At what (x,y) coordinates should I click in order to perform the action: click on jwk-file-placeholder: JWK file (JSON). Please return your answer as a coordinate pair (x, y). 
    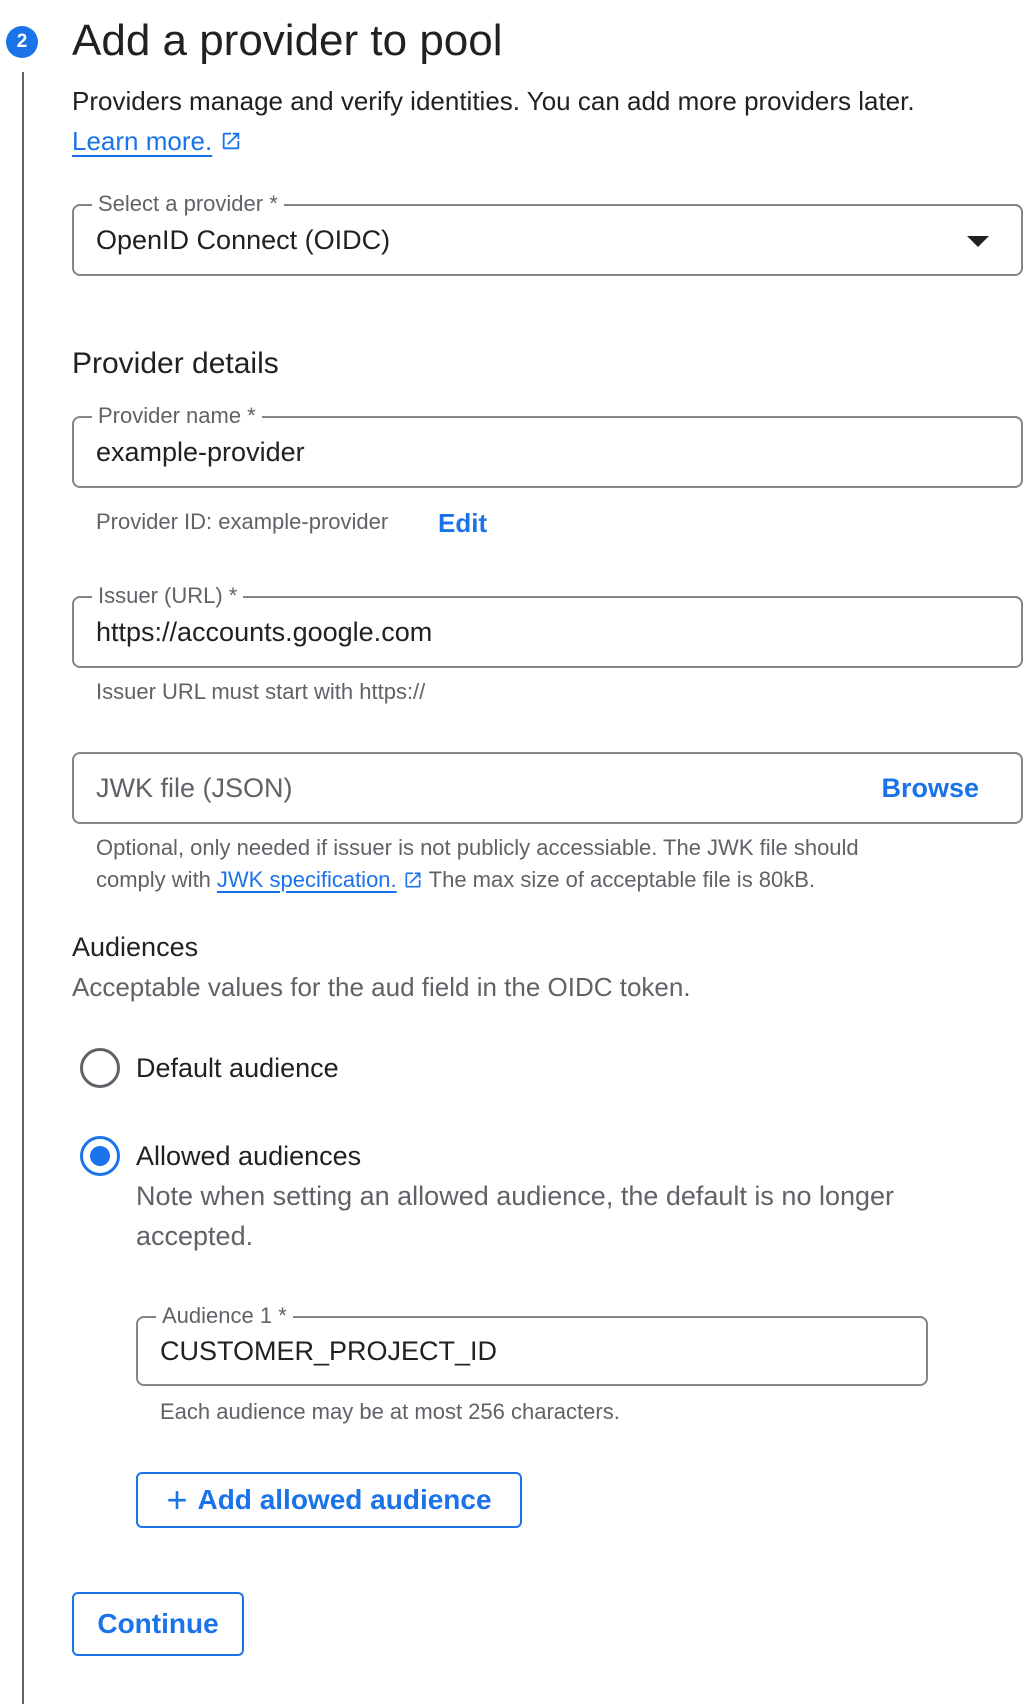
    Looking at the image, I should click on (194, 787).